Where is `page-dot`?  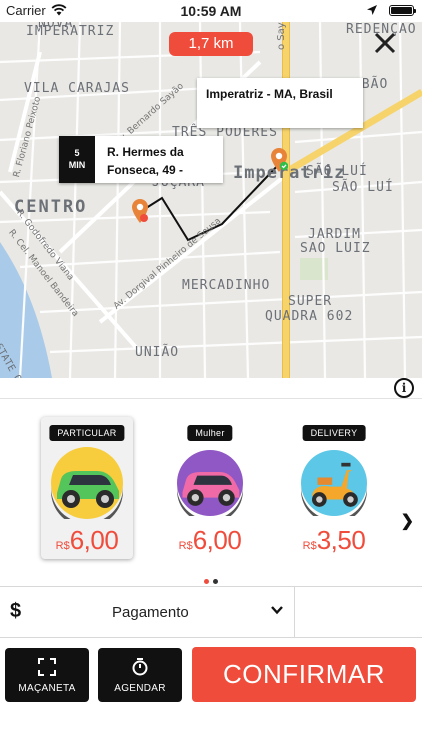 page-dot is located at coordinates (215, 581).